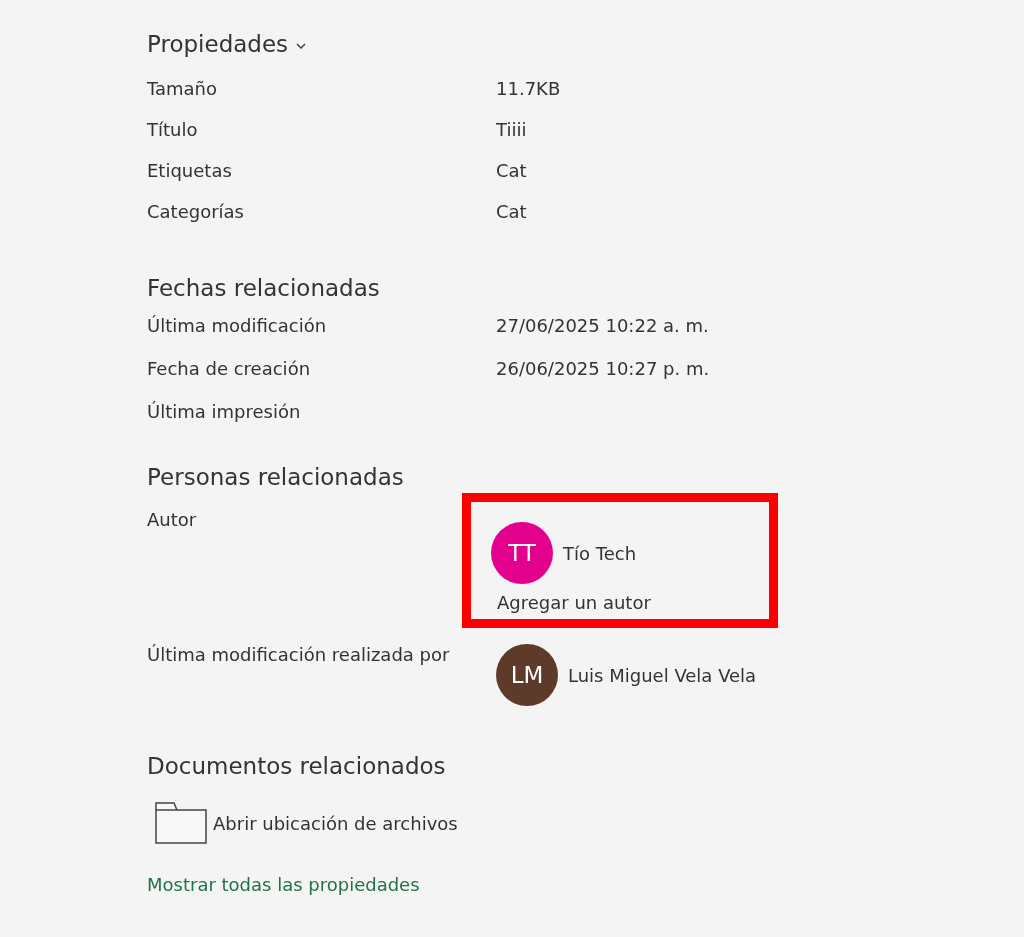  Describe the element at coordinates (224, 411) in the screenshot. I see `property-label: Última impresión` at that location.